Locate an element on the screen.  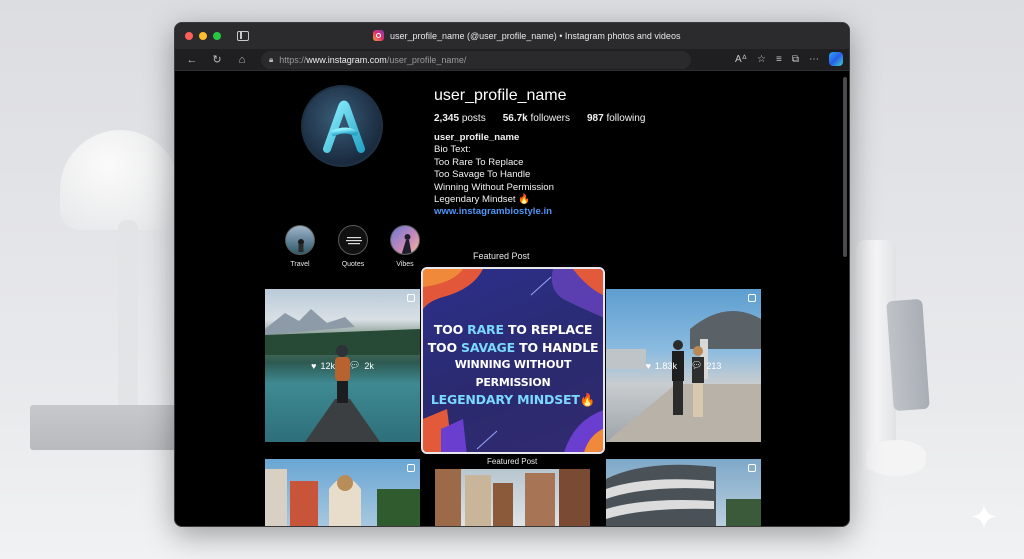
bio-line: Too Savage To Handle is located at coordinates (482, 175).